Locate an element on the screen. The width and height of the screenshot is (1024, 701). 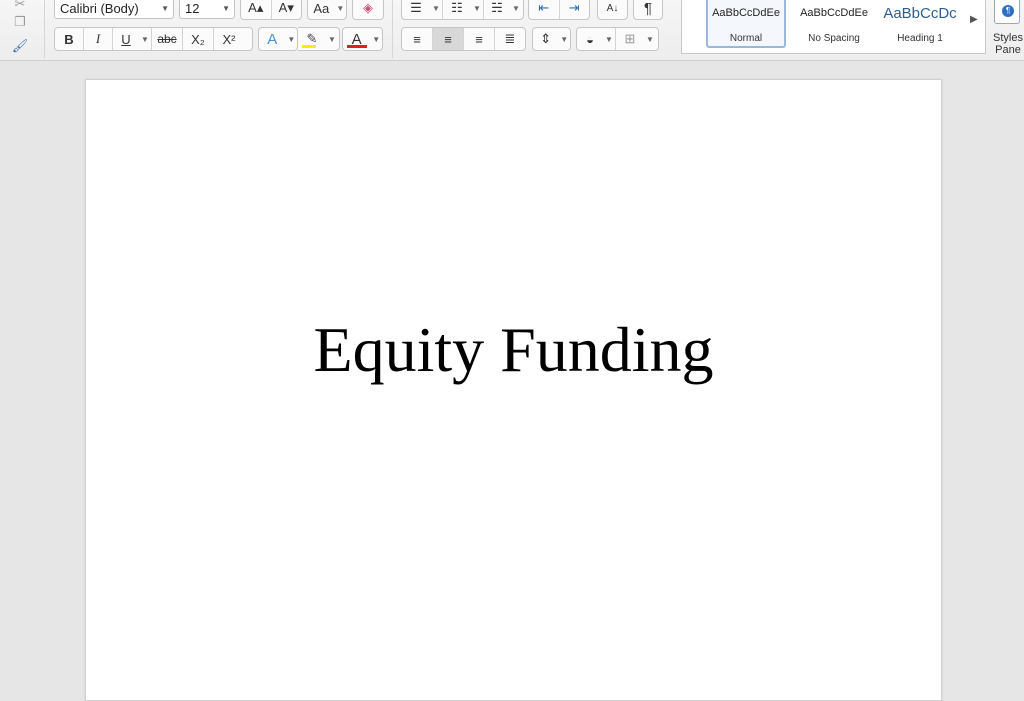
underline-button: U is located at coordinates (126, 39).